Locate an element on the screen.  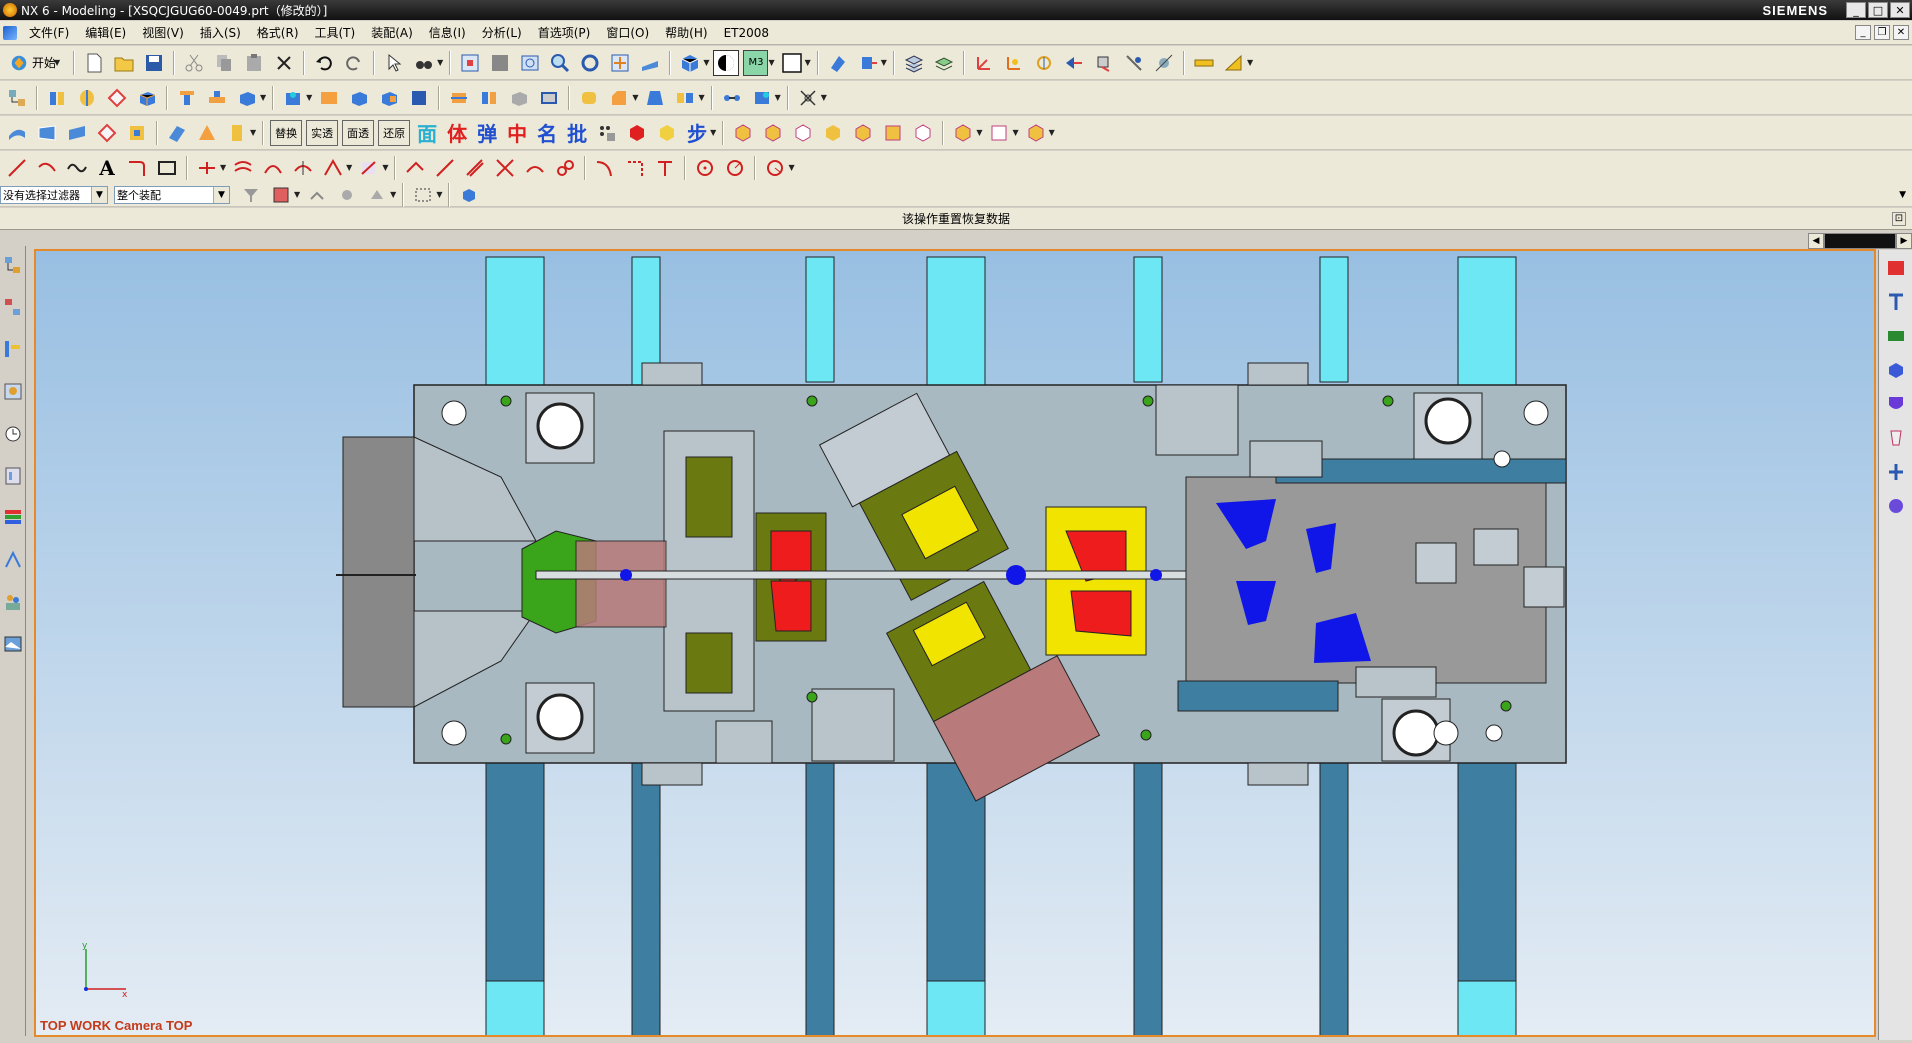
wcs-save-button is located at coordinates (1164, 63).